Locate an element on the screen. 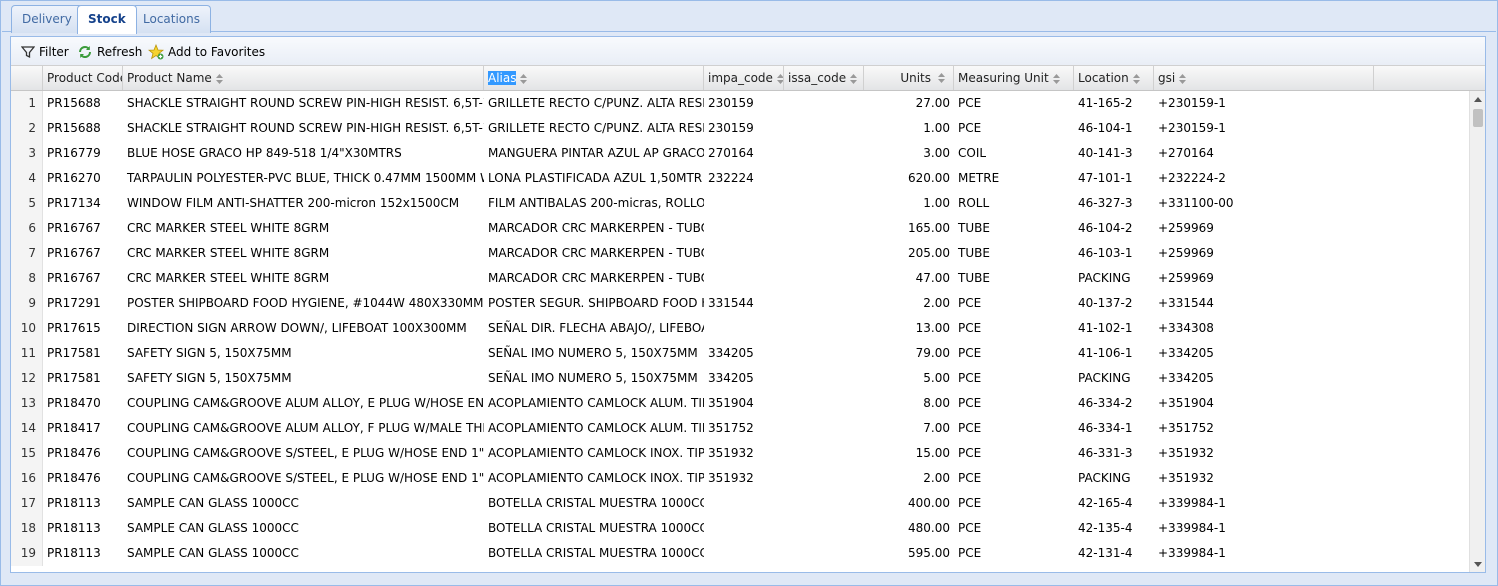  alias-cell: SEÑAL IMO NUMERO 5, 150X75MM is located at coordinates (593, 378).